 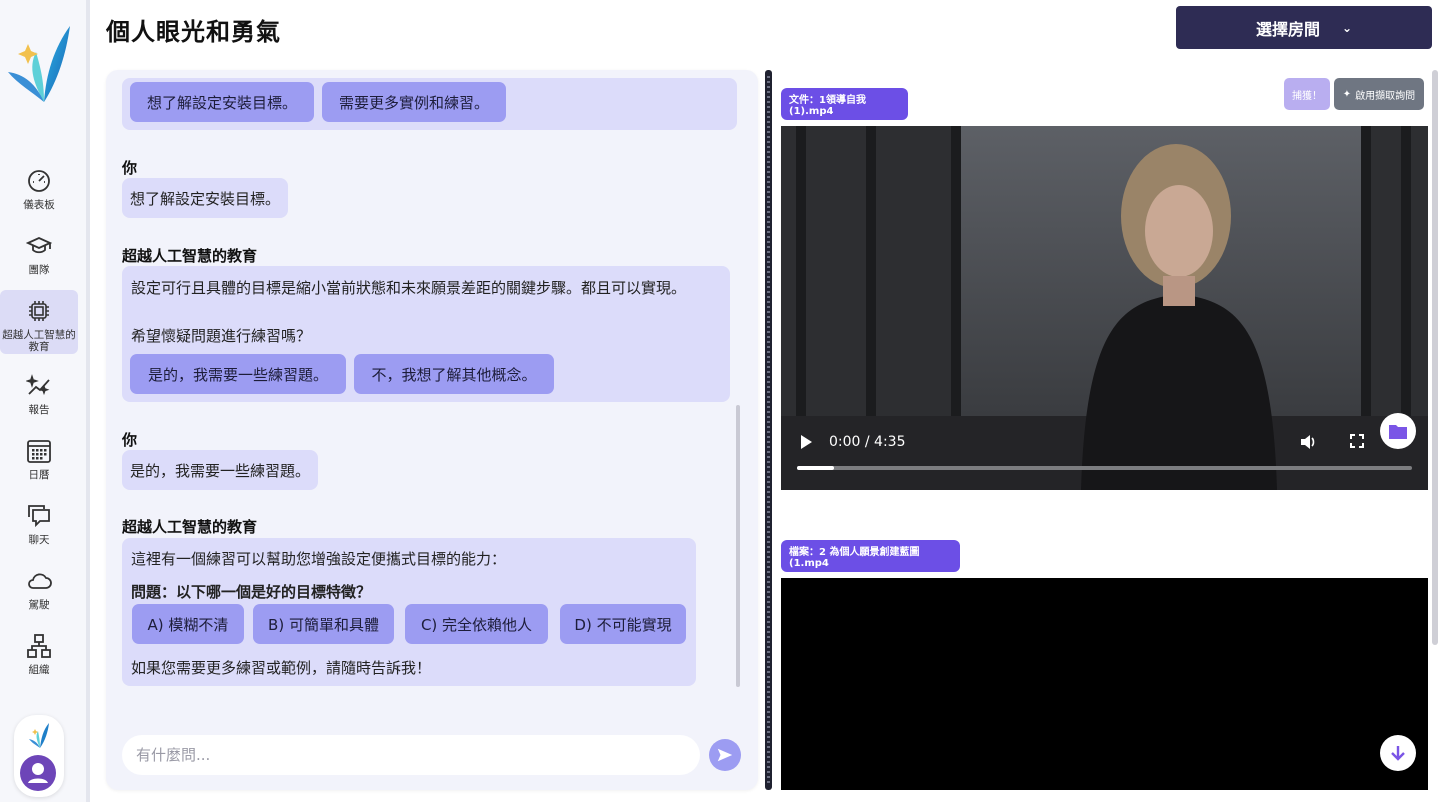 I want to click on sidebar-item-dashboard: 儀表板, so click(x=39, y=191).